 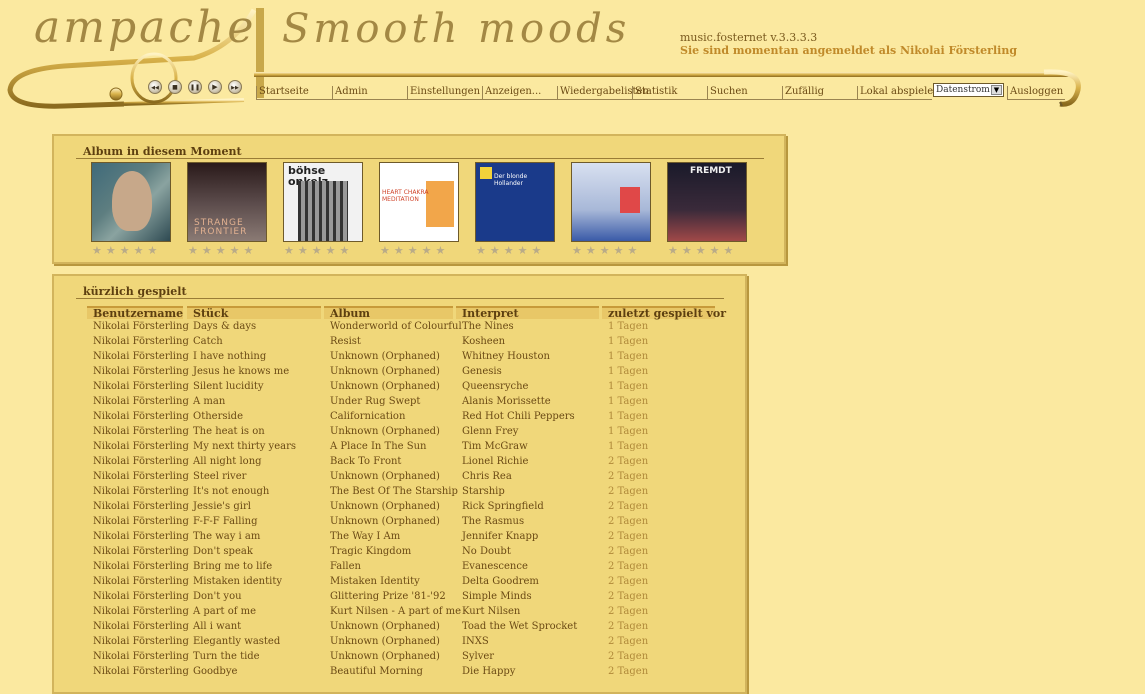 What do you see at coordinates (219, 476) in the screenshot?
I see `cell-track: Steel river` at bounding box center [219, 476].